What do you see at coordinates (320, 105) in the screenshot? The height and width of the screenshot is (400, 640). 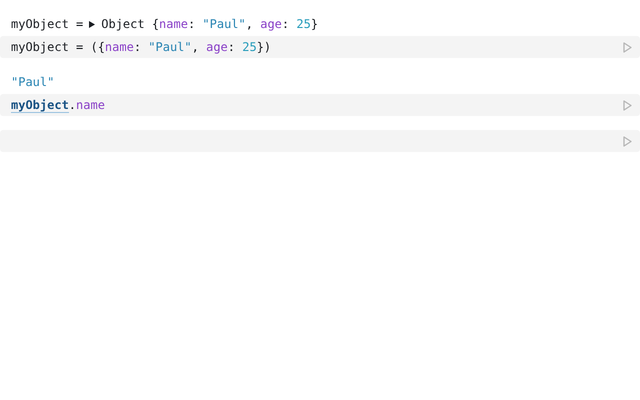 I see `code-cell: myObject.name` at bounding box center [320, 105].